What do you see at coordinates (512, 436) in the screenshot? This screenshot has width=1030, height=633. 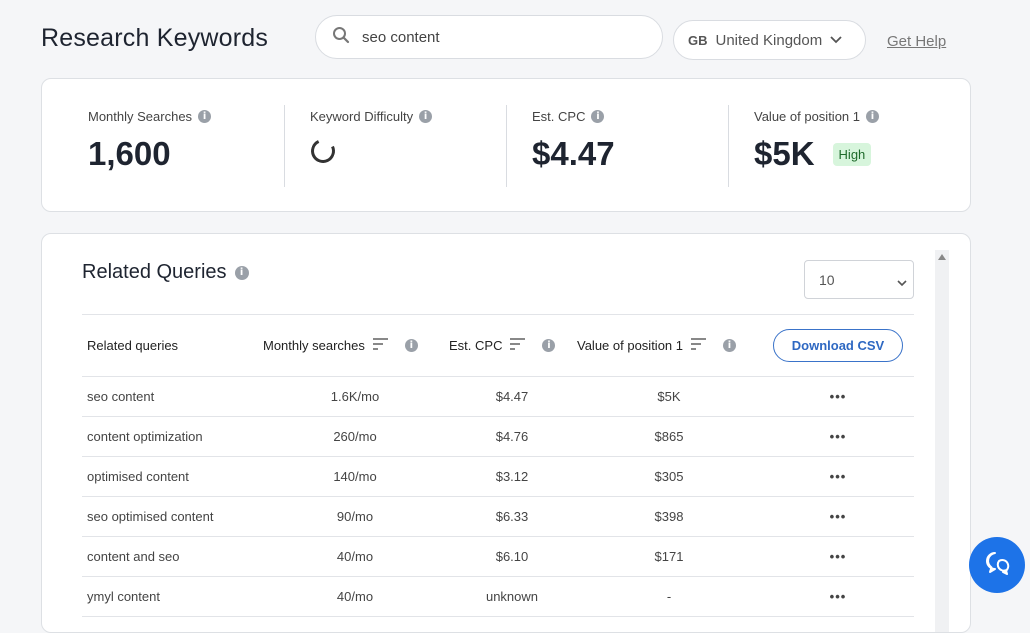 I see `cpc-cell: $4.76` at bounding box center [512, 436].